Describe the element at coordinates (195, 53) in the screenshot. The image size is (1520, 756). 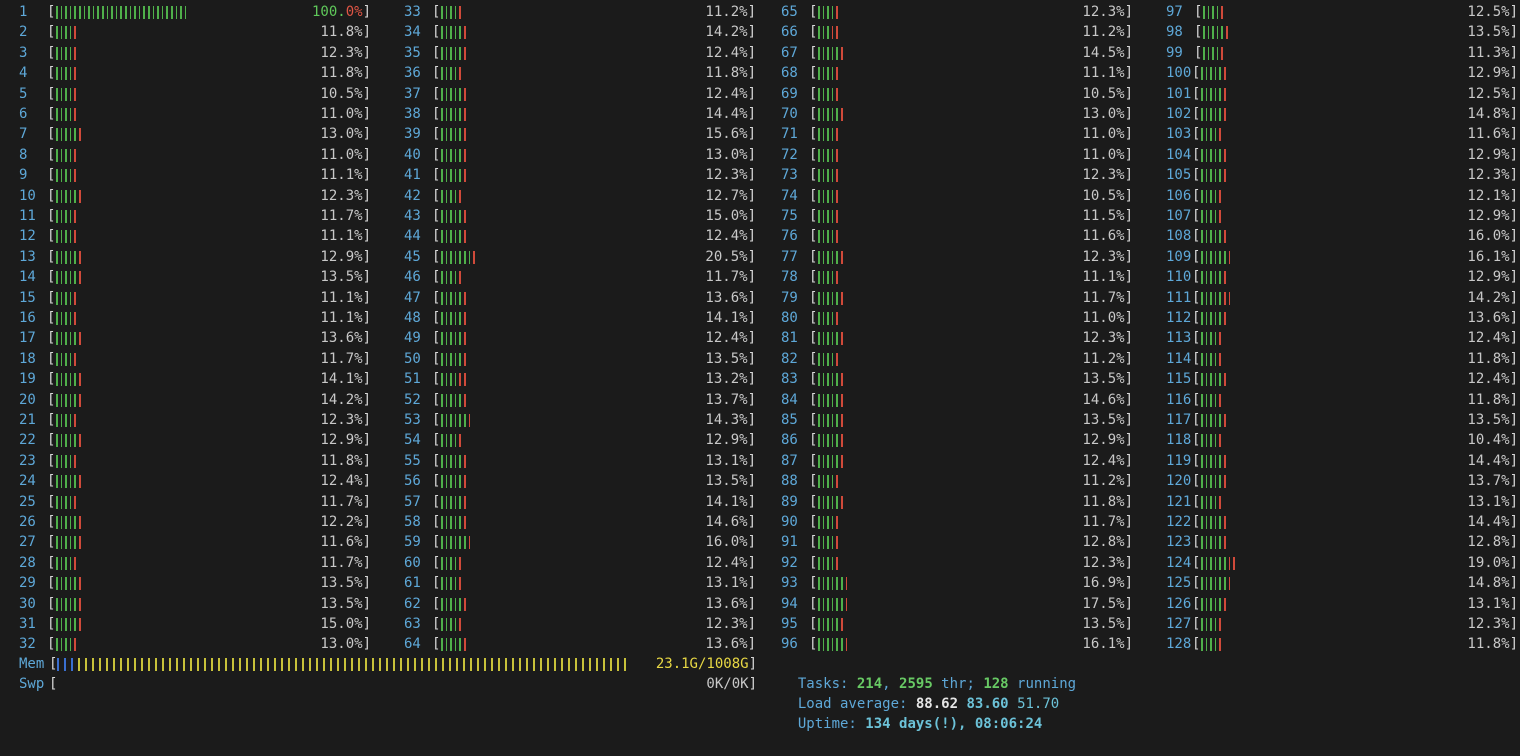
I see `cpu-meter-row: 3[12.3%]` at that location.